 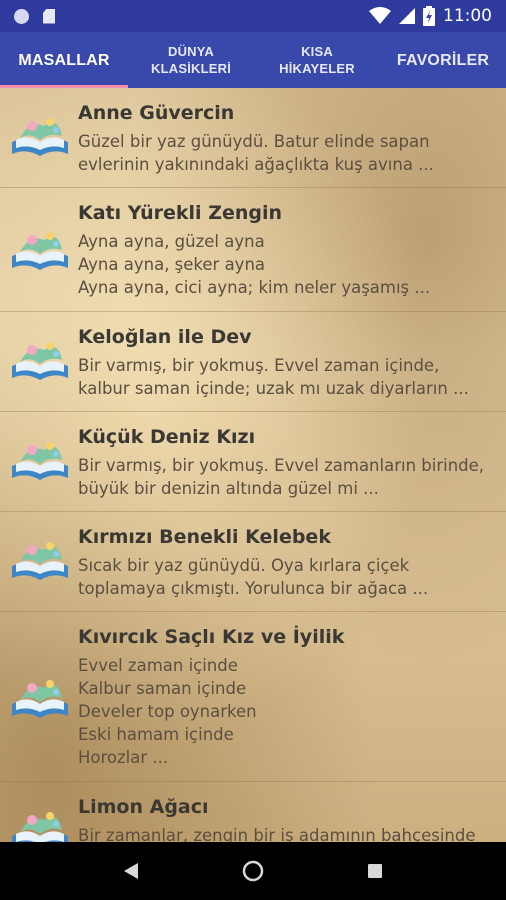 I want to click on tab-label: KISA HİKAYELER, so click(x=317, y=60).